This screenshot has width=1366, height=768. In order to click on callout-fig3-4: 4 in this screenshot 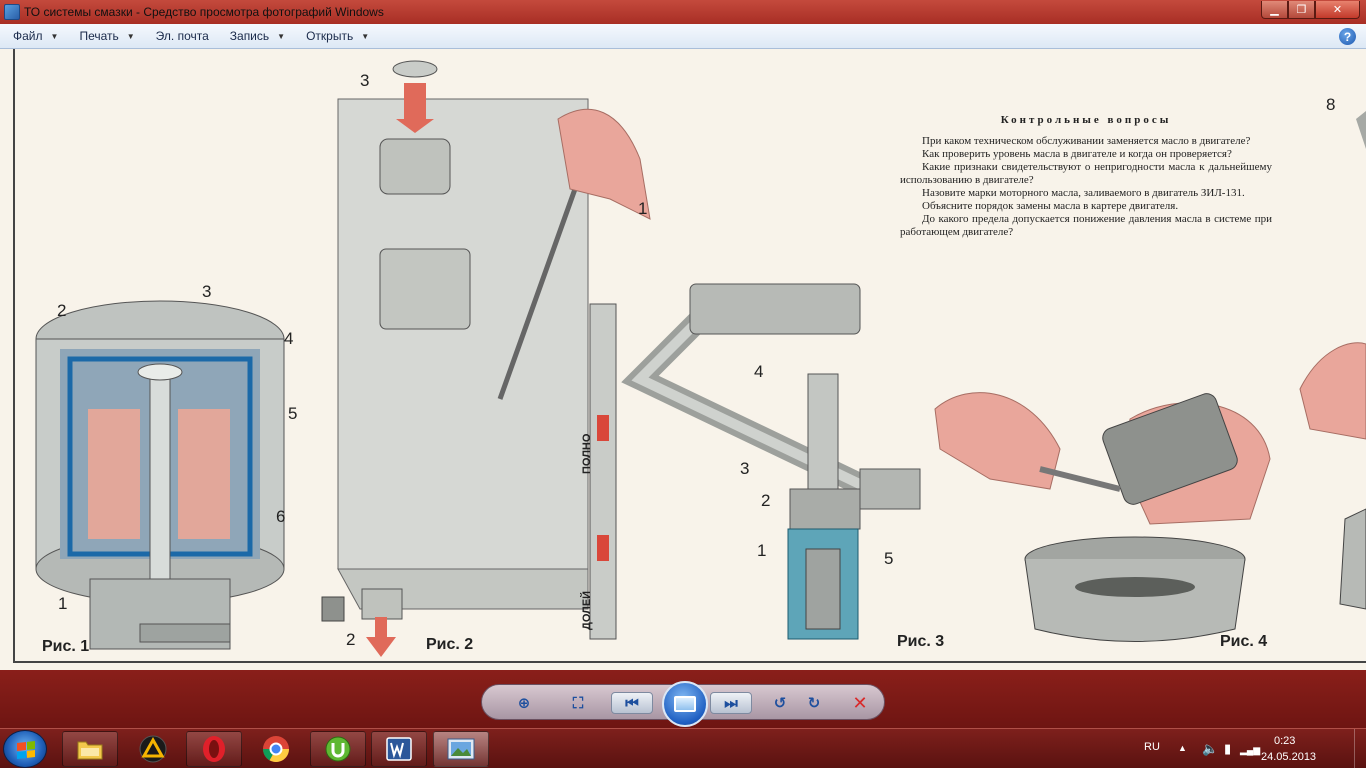, I will do `click(759, 371)`.